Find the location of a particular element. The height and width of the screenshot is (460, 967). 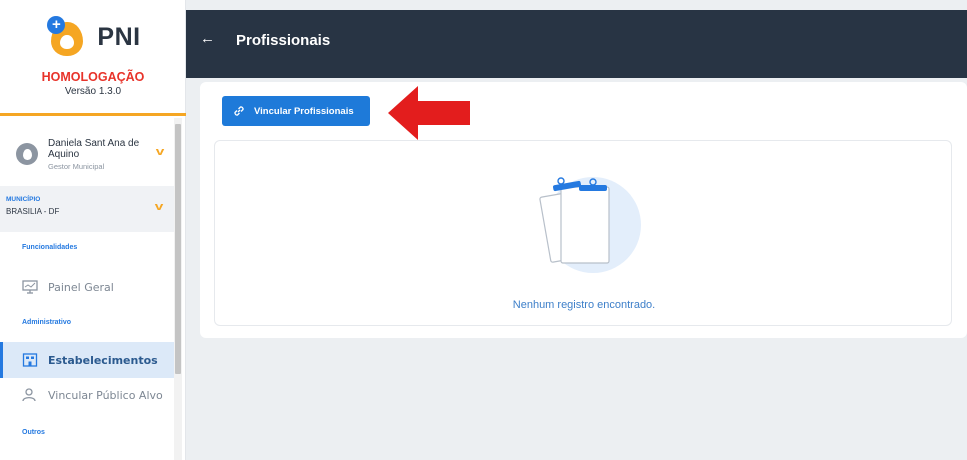

divider is located at coordinates (93, 114).